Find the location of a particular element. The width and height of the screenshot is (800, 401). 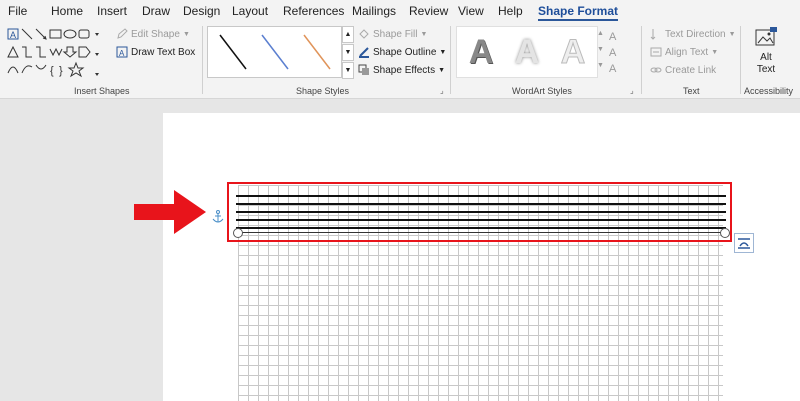

insert-shapes-group-label: Insert Shapes is located at coordinates (102, 91).